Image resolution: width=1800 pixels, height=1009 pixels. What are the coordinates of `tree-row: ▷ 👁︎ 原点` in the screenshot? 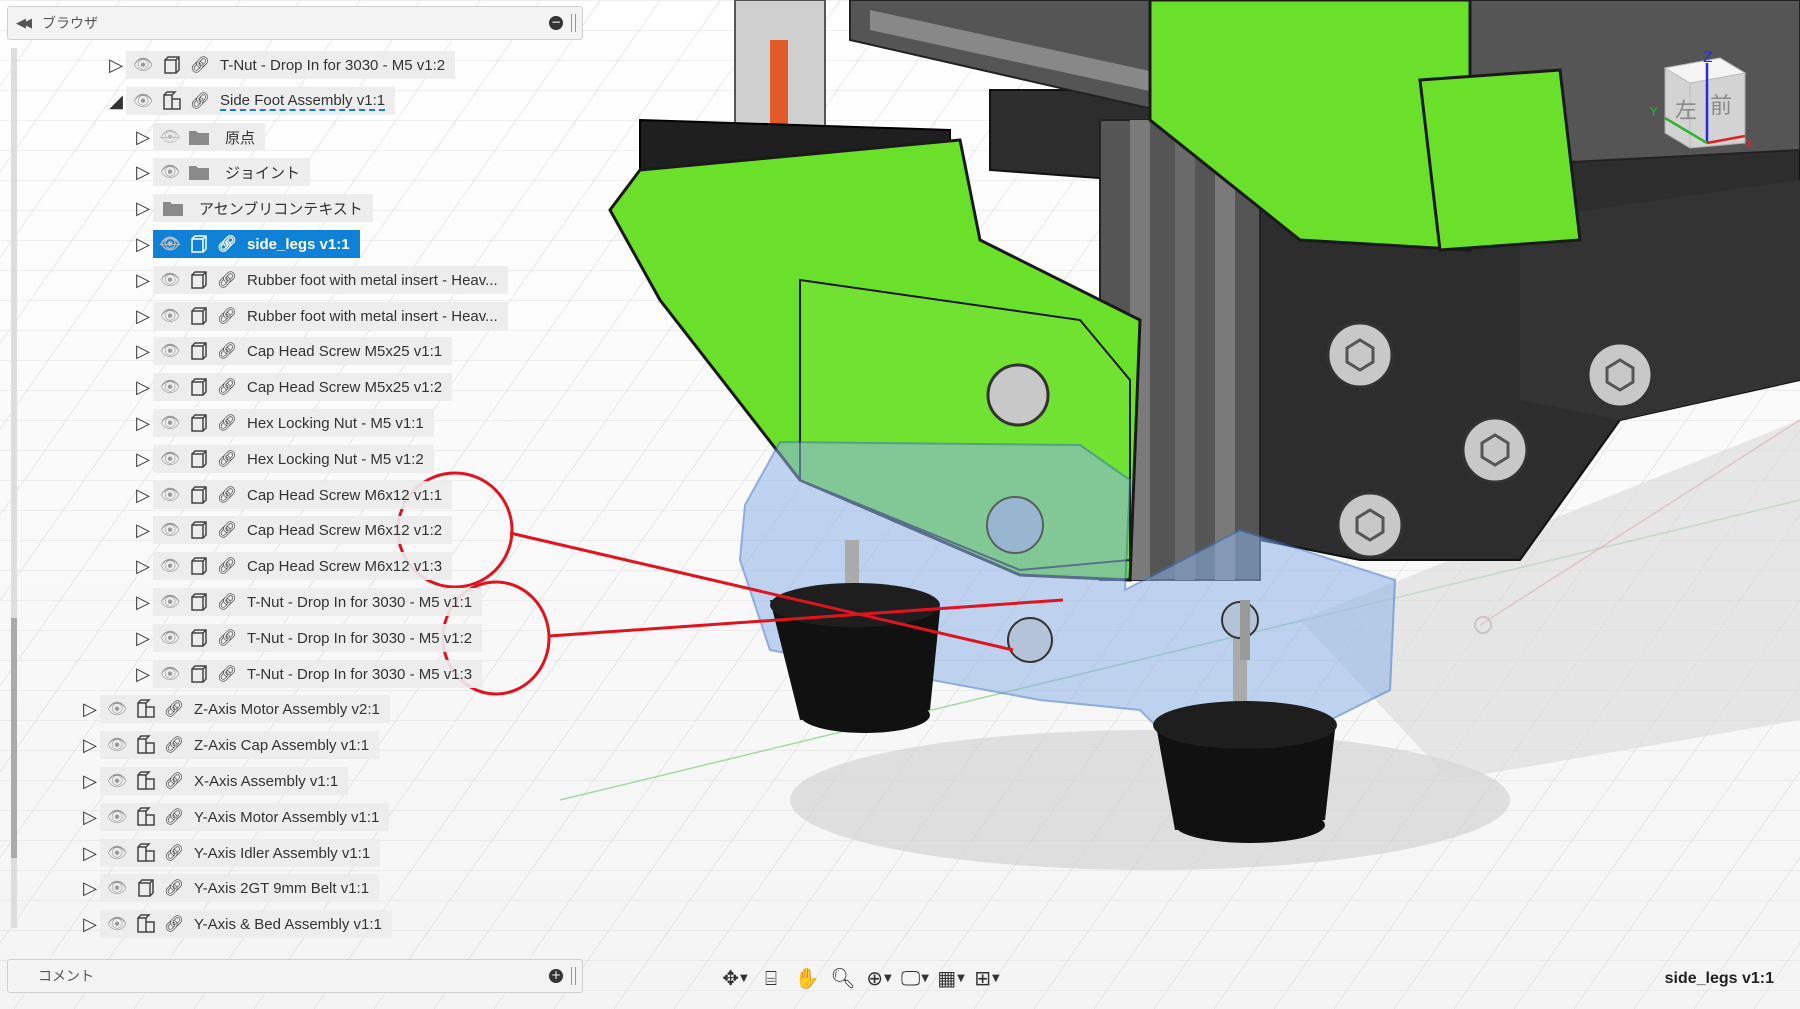 It's located at (199, 137).